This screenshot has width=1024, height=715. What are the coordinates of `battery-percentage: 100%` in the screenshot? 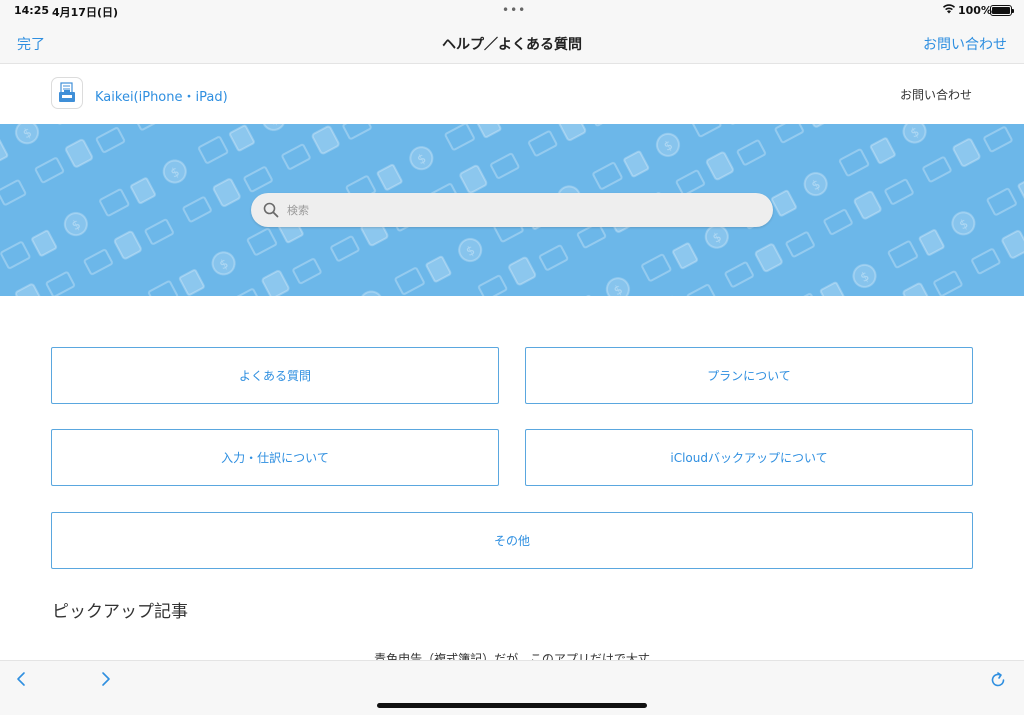 It's located at (975, 10).